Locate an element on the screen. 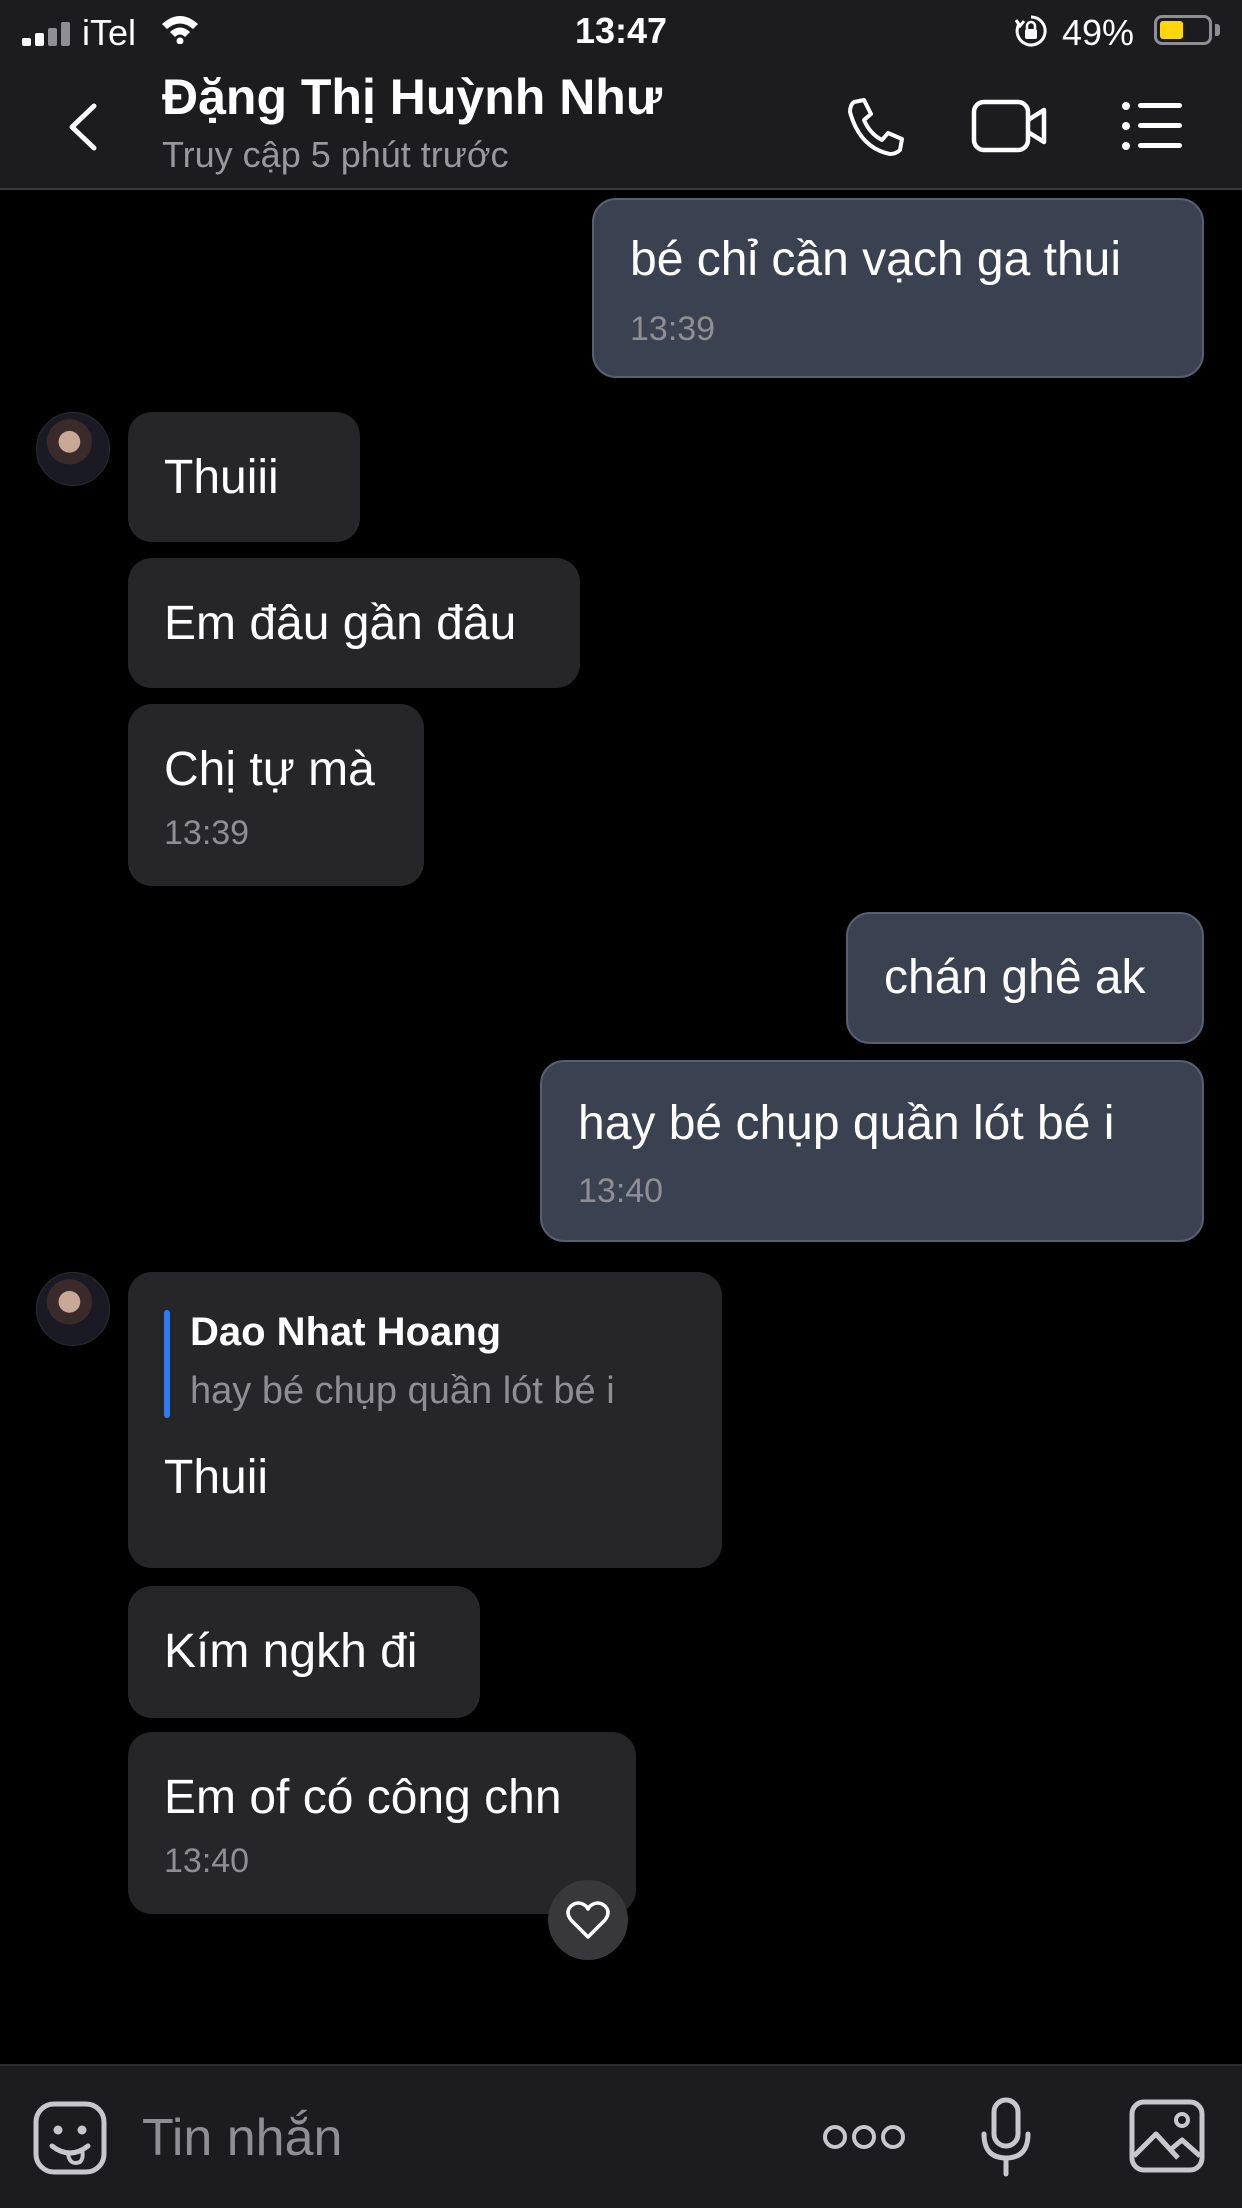 This screenshot has height=2208, width=1242. quoted-text: hay bé chụp quần lót bé i is located at coordinates (402, 1391).